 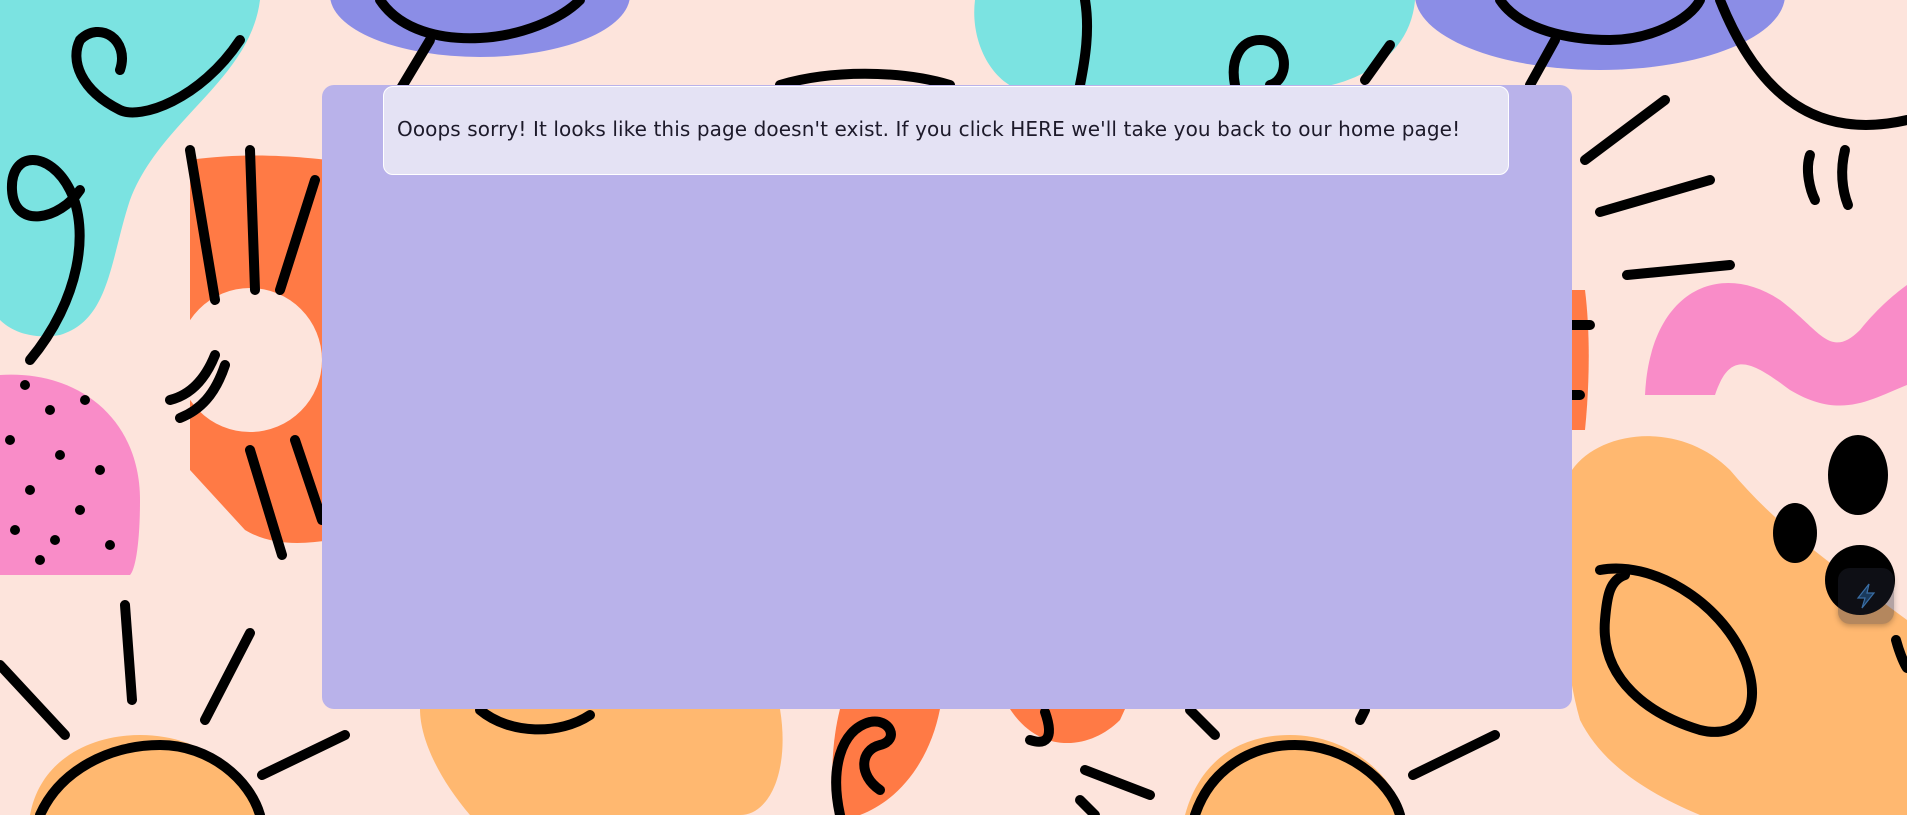 I want to click on lightning-icon, so click(x=1866, y=596).